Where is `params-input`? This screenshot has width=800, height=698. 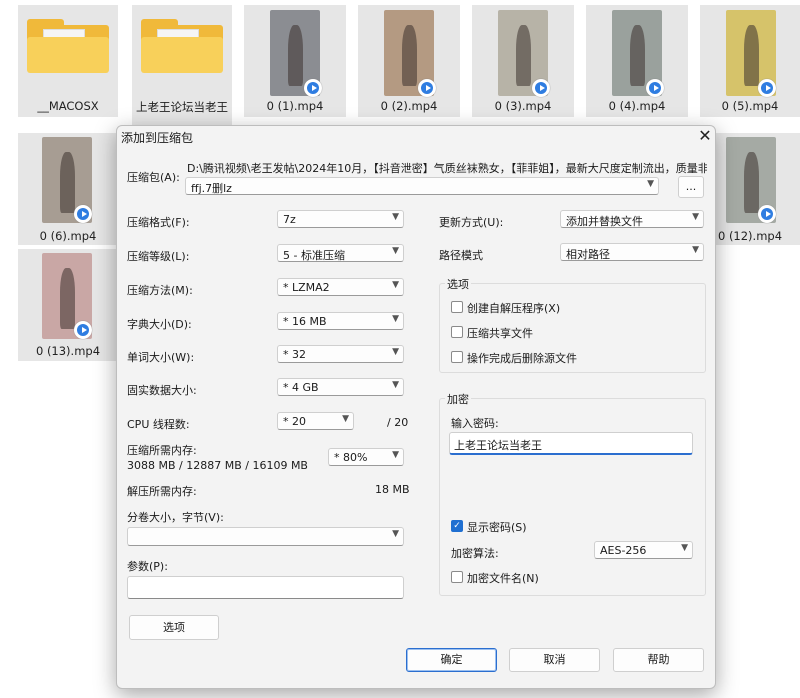 params-input is located at coordinates (265, 587).